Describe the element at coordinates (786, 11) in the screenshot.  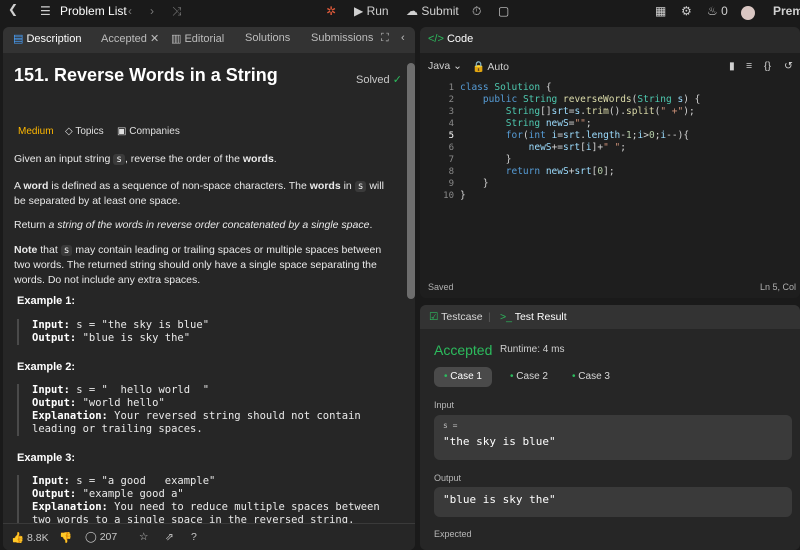
I see `premium-button: Premi` at that location.